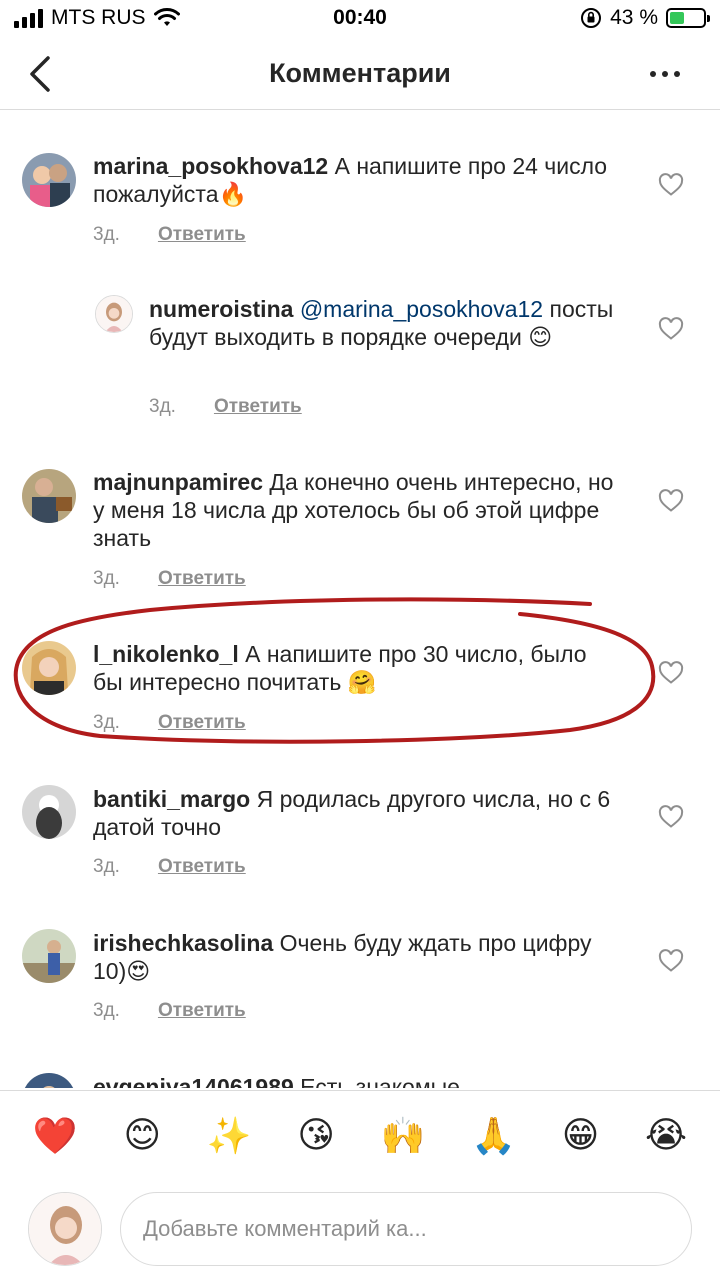  What do you see at coordinates (193, 1081) in the screenshot?
I see `comment-username: evgeniya14061989` at bounding box center [193, 1081].